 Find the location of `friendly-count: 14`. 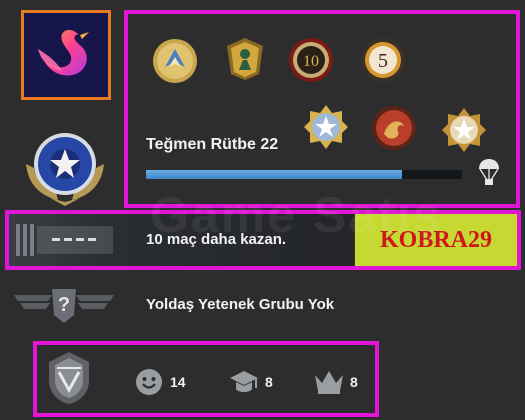

friendly-count: 14 is located at coordinates (178, 382).